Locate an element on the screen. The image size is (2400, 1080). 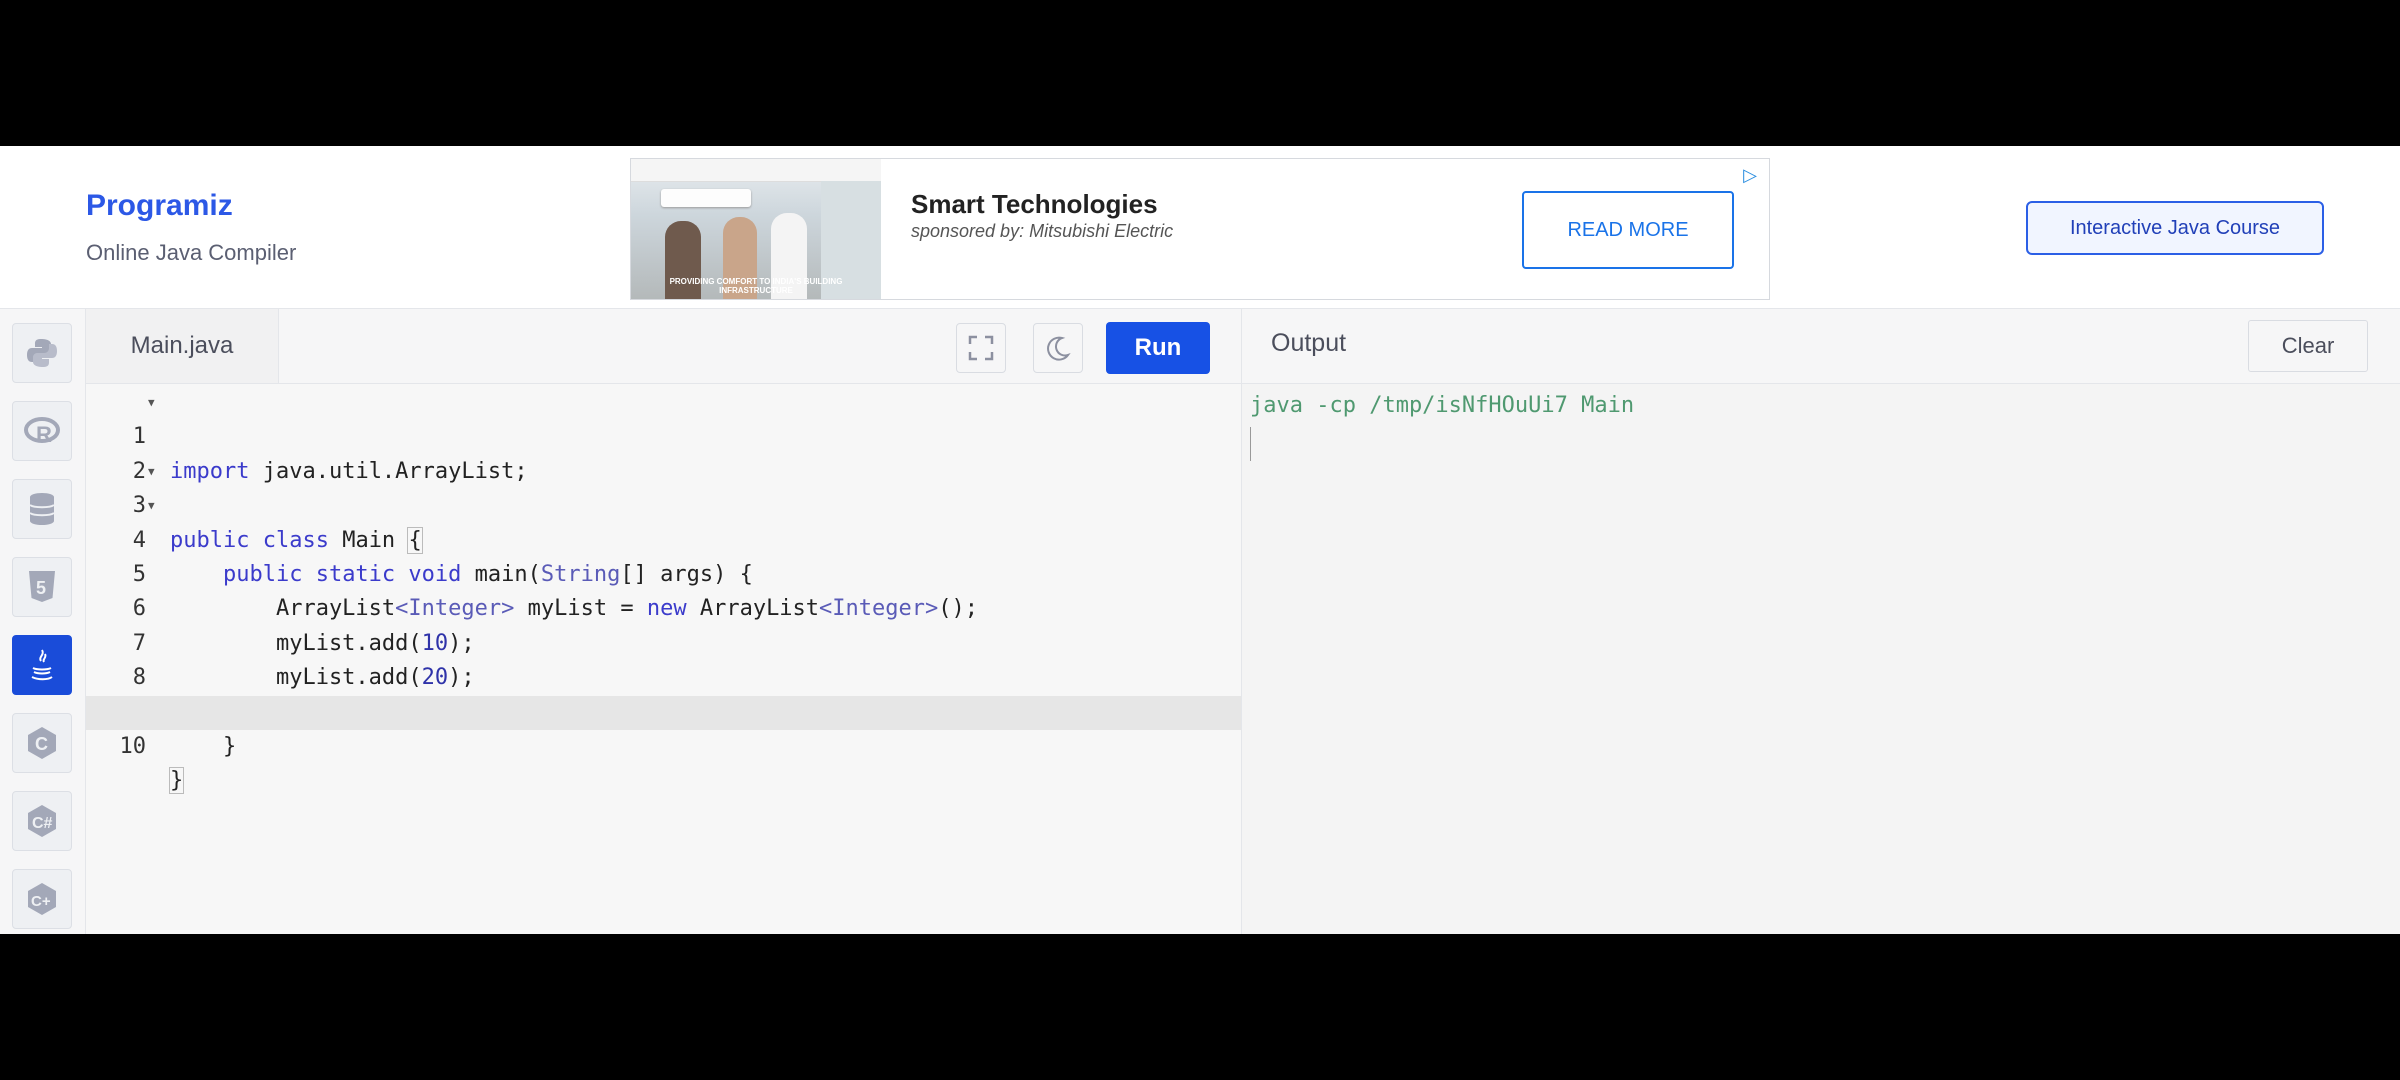
output-cursor is located at coordinates (1250, 444).